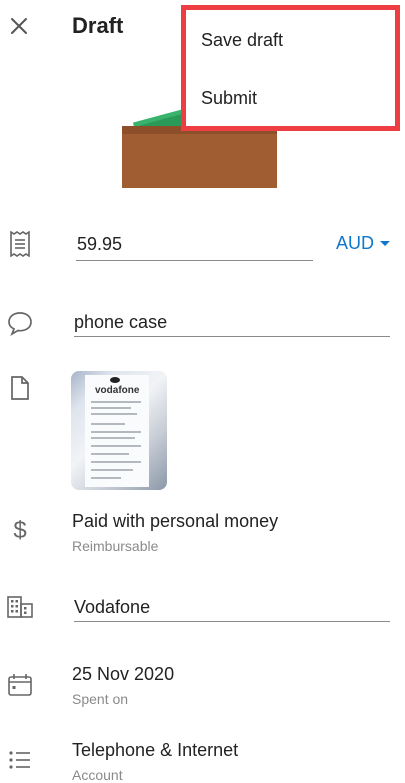  Describe the element at coordinates (229, 98) in the screenshot. I see `menu-item-submit: Submit` at that location.